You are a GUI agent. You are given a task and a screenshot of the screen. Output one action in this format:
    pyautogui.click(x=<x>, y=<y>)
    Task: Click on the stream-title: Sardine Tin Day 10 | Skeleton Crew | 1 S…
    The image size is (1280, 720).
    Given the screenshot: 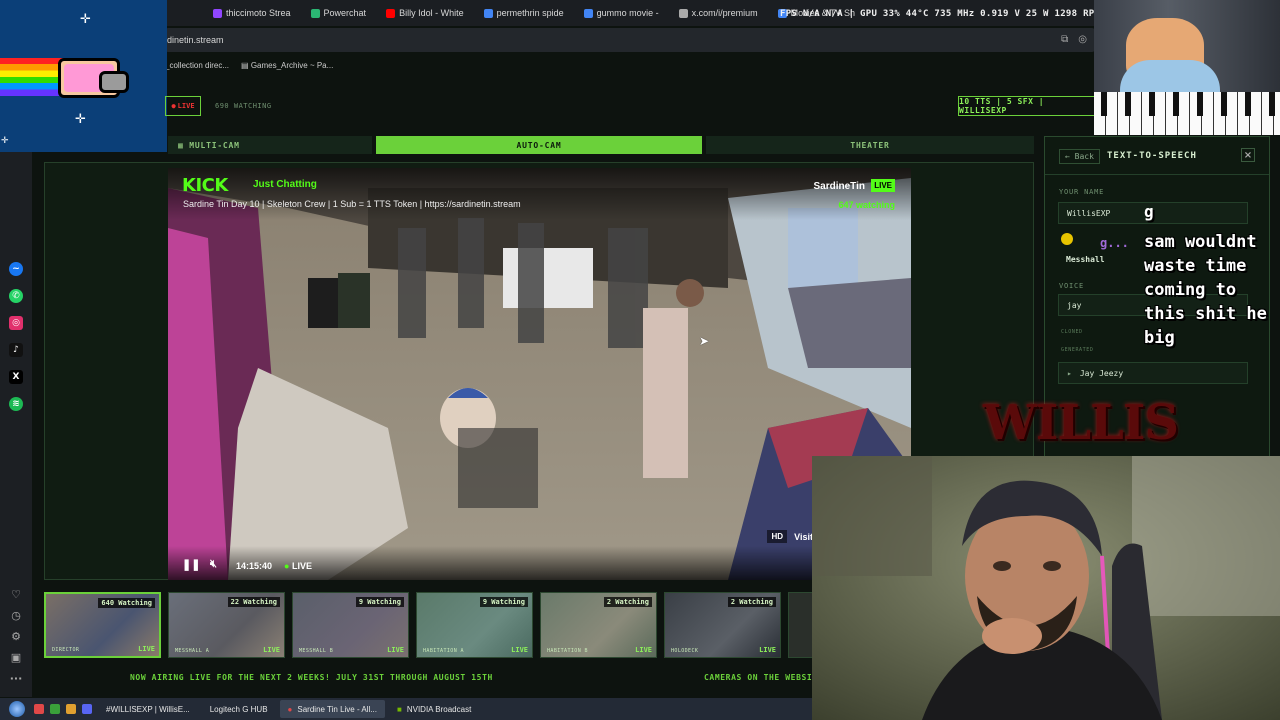 What is the action you would take?
    pyautogui.click(x=352, y=204)
    